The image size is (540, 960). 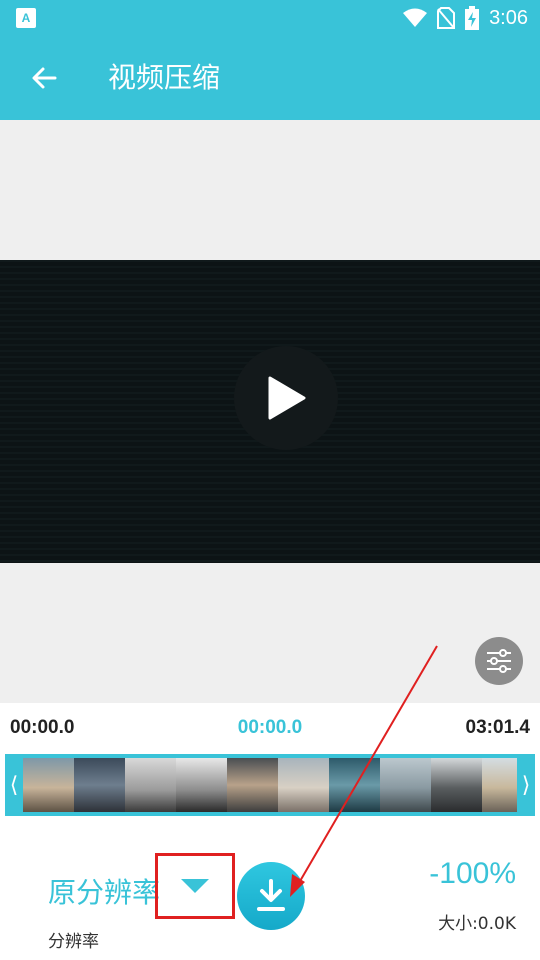 I want to click on sliders-icon, so click(x=499, y=661).